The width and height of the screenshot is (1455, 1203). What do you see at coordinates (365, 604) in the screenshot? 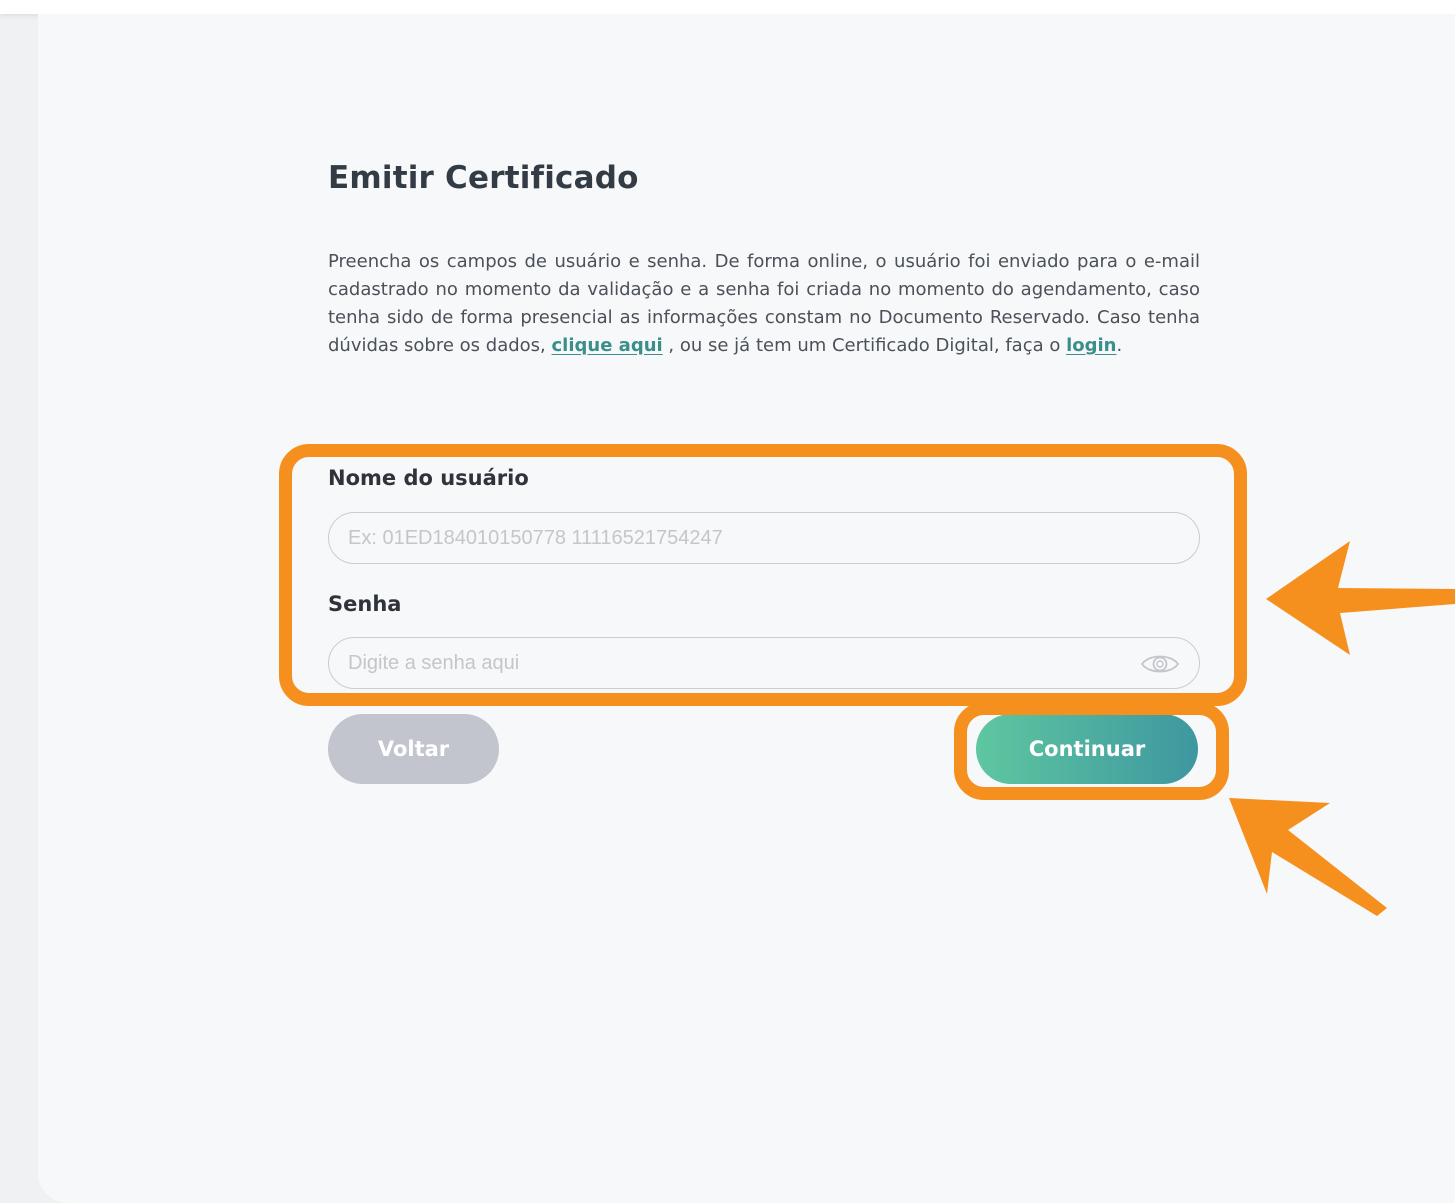
I see `password-label: Senha` at bounding box center [365, 604].